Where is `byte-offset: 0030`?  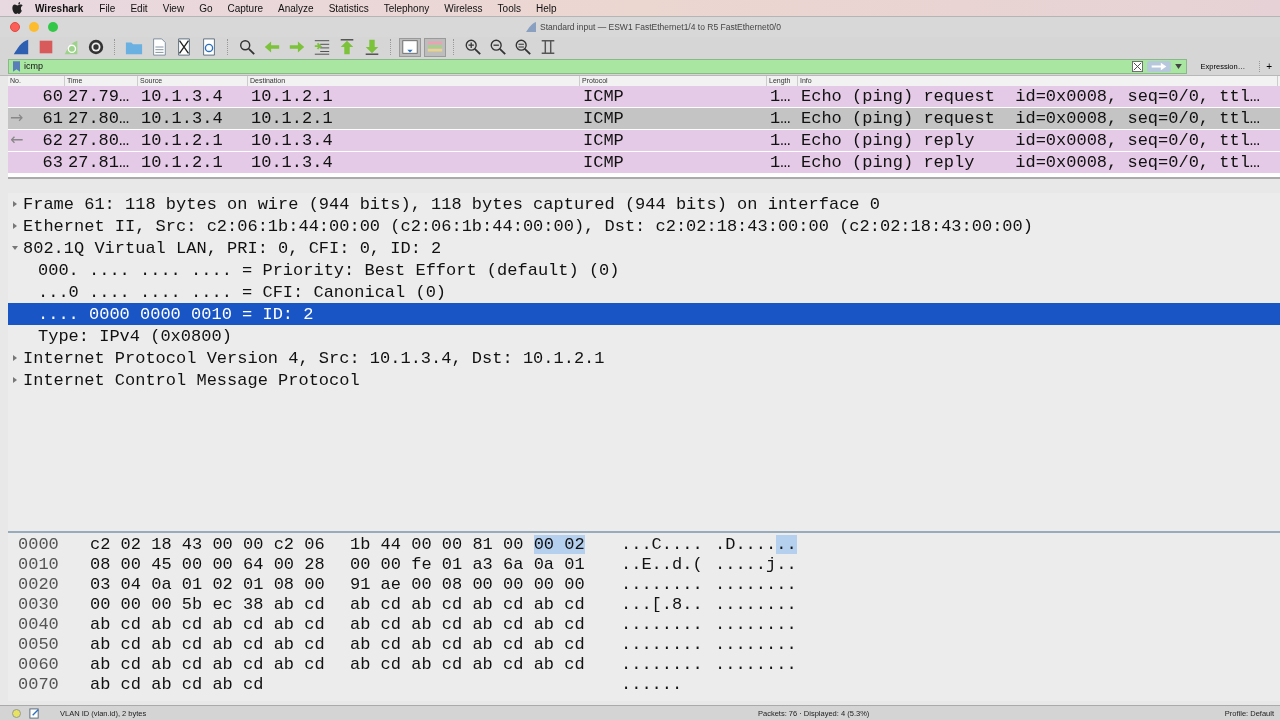
byte-offset: 0030 is located at coordinates (38, 604).